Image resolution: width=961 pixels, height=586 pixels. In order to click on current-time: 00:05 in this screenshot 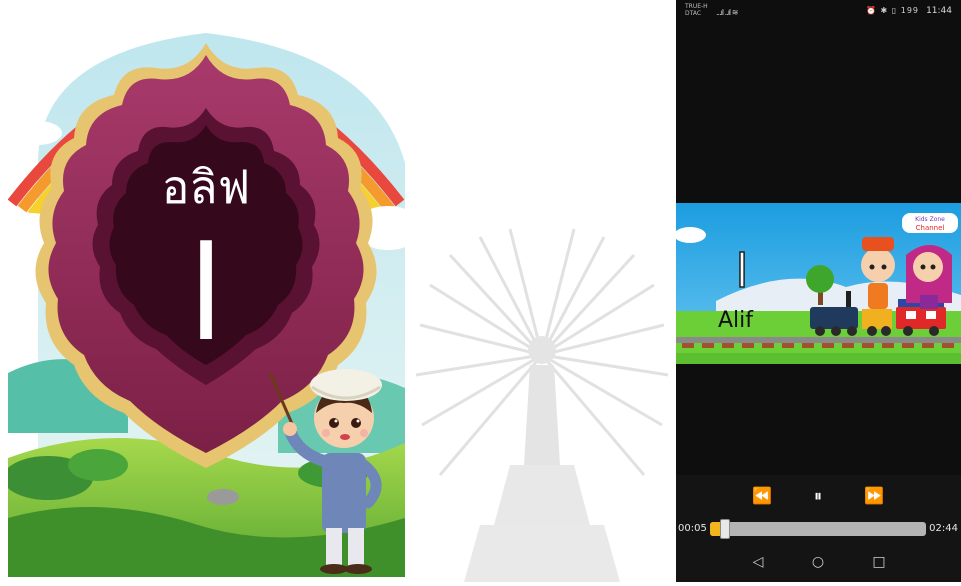, I will do `click(692, 528)`.